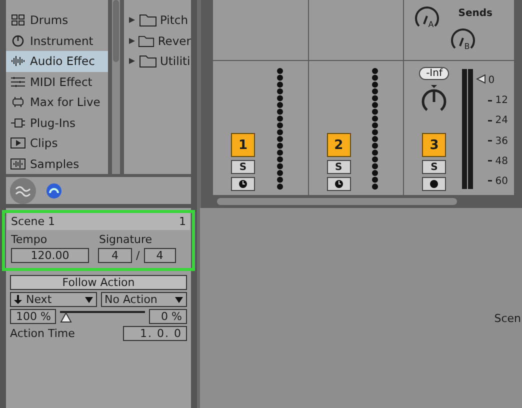 Image resolution: width=522 pixels, height=408 pixels. What do you see at coordinates (475, 13) in the screenshot?
I see `sends-label: Sends` at bounding box center [475, 13].